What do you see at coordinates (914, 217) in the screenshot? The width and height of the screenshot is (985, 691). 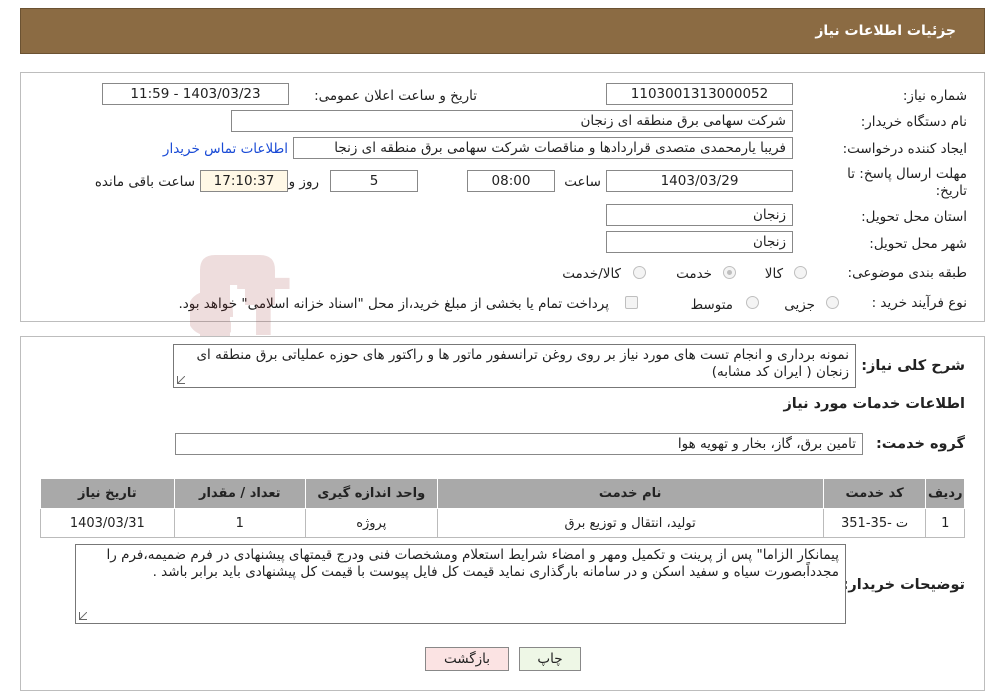 I see `province-label: استان محل تحویل:` at bounding box center [914, 217].